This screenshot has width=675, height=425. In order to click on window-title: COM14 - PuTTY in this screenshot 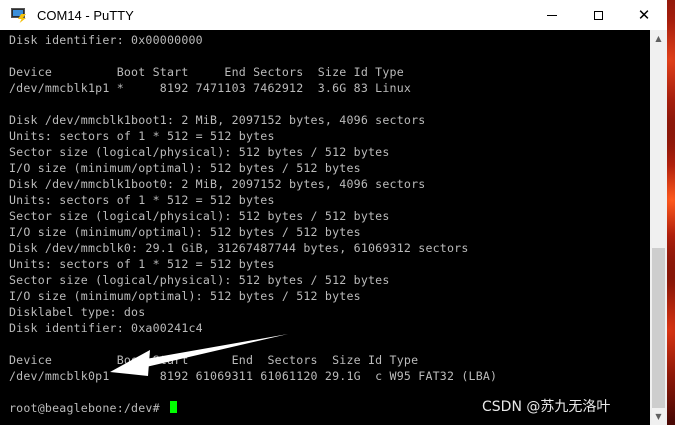, I will do `click(85, 15)`.